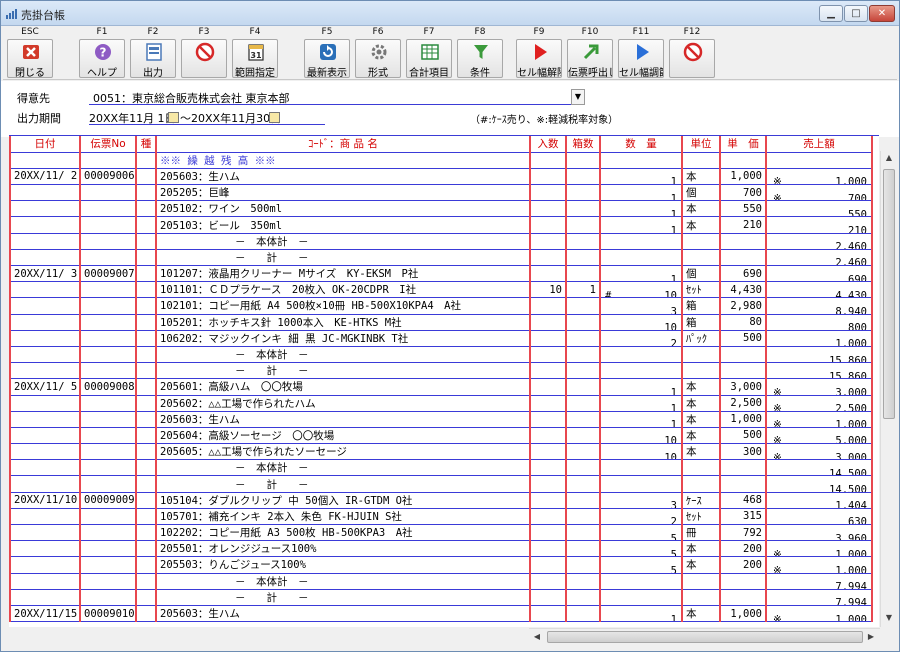 The width and height of the screenshot is (900, 652). Describe the element at coordinates (337, 97) in the screenshot. I see `customer-select: 0051：東京総合販売株式会社 東京本部 ▼` at that location.